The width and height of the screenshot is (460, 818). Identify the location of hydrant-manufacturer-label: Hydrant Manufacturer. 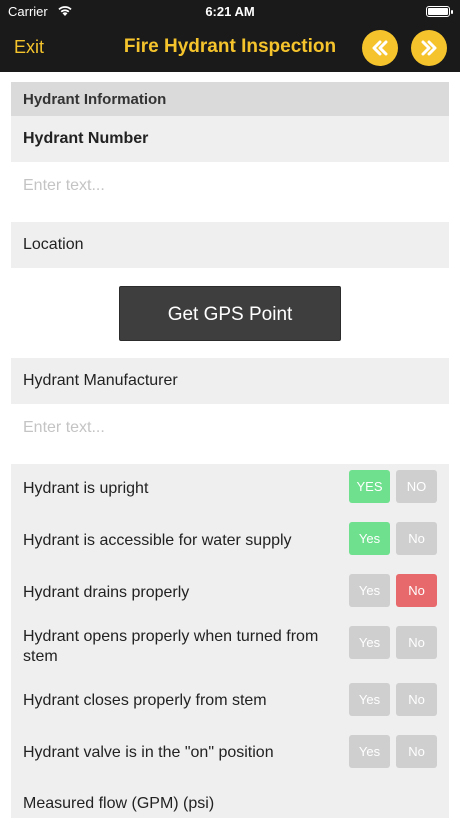
(230, 381).